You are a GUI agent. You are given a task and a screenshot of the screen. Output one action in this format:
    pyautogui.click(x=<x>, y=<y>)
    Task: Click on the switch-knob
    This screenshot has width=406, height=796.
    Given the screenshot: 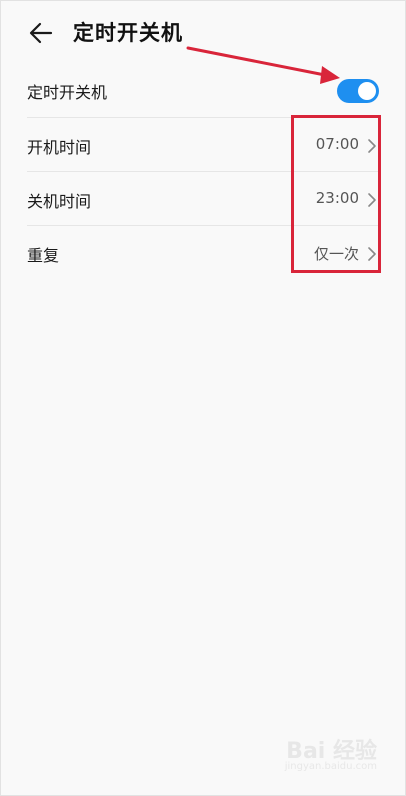 What is the action you would take?
    pyautogui.click(x=367, y=91)
    